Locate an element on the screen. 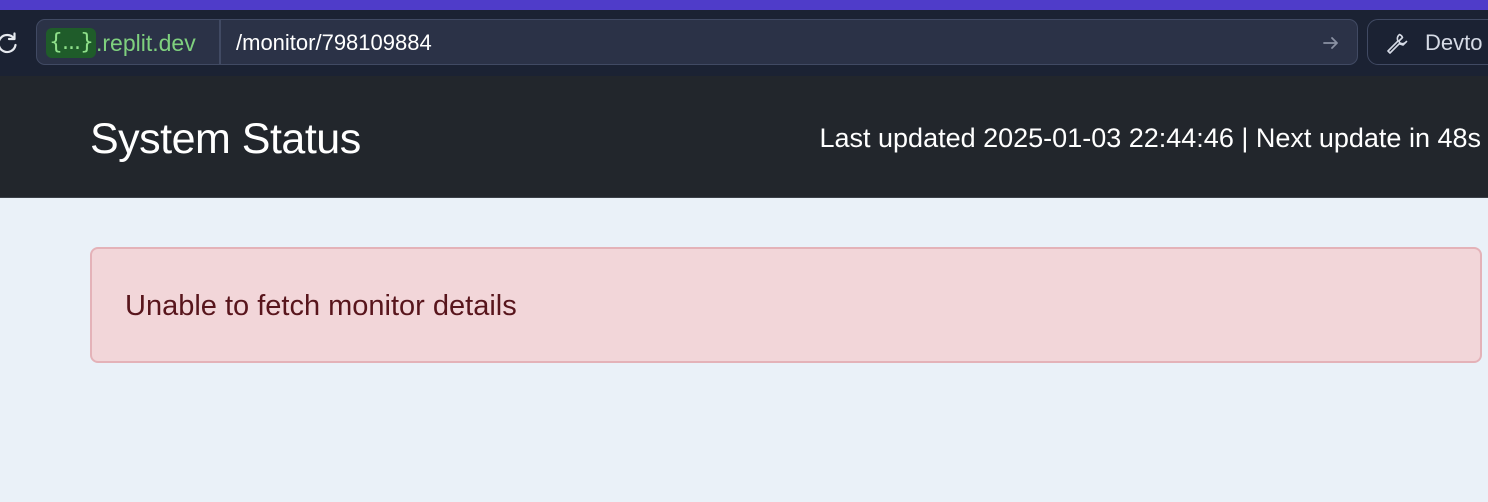 This screenshot has width=1488, height=502. reload-icon is located at coordinates (10, 43).